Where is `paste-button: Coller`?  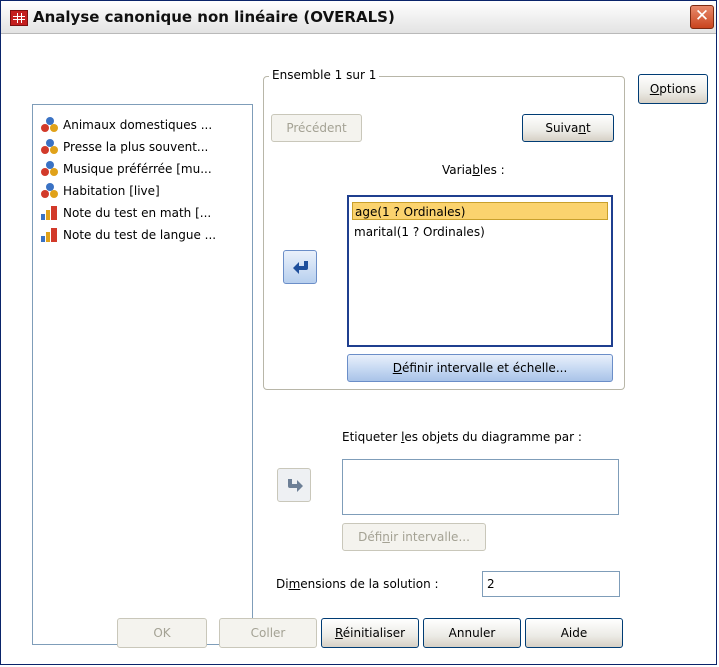 paste-button: Coller is located at coordinates (268, 633).